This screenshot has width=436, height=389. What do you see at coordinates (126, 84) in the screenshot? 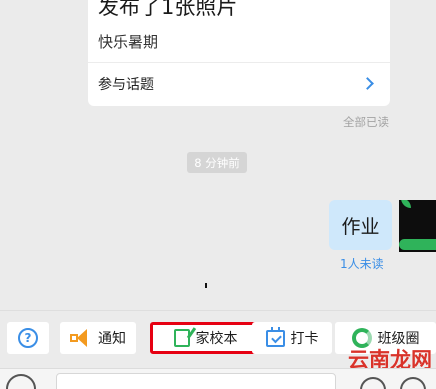
I see `join-topic-label: 参与话题` at bounding box center [126, 84].